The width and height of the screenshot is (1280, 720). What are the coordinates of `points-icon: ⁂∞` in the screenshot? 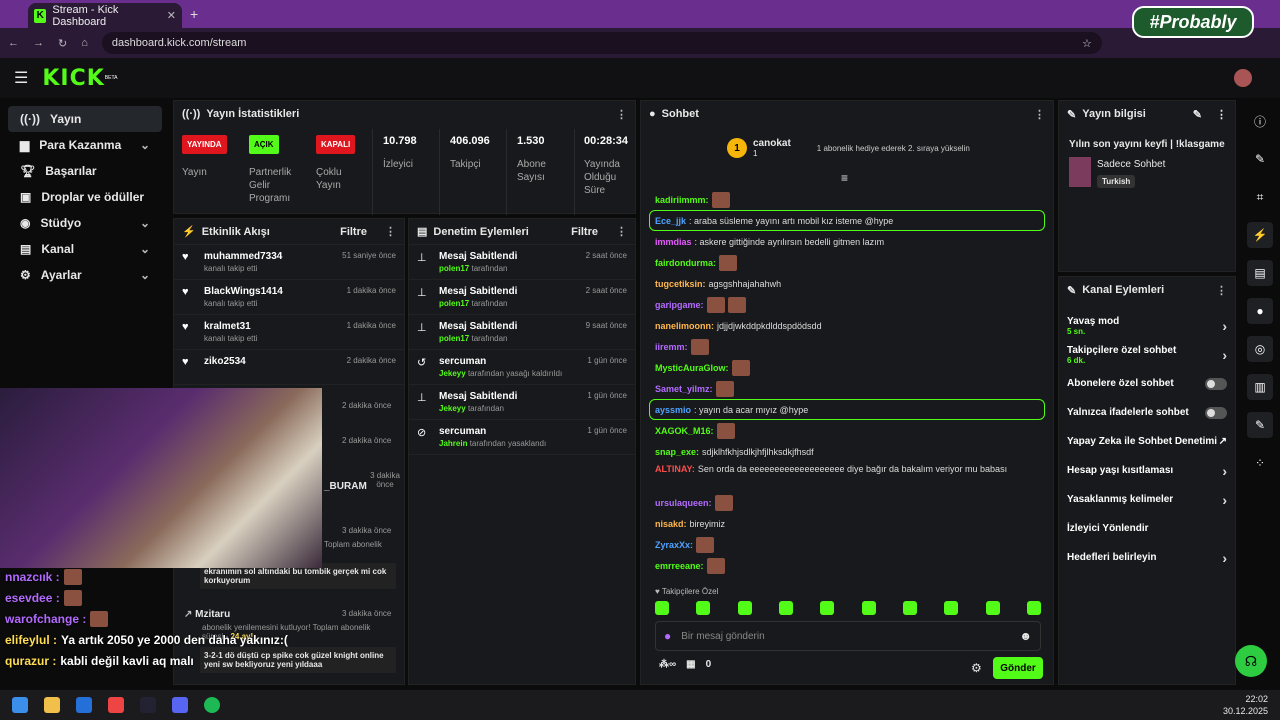 It's located at (667, 664).